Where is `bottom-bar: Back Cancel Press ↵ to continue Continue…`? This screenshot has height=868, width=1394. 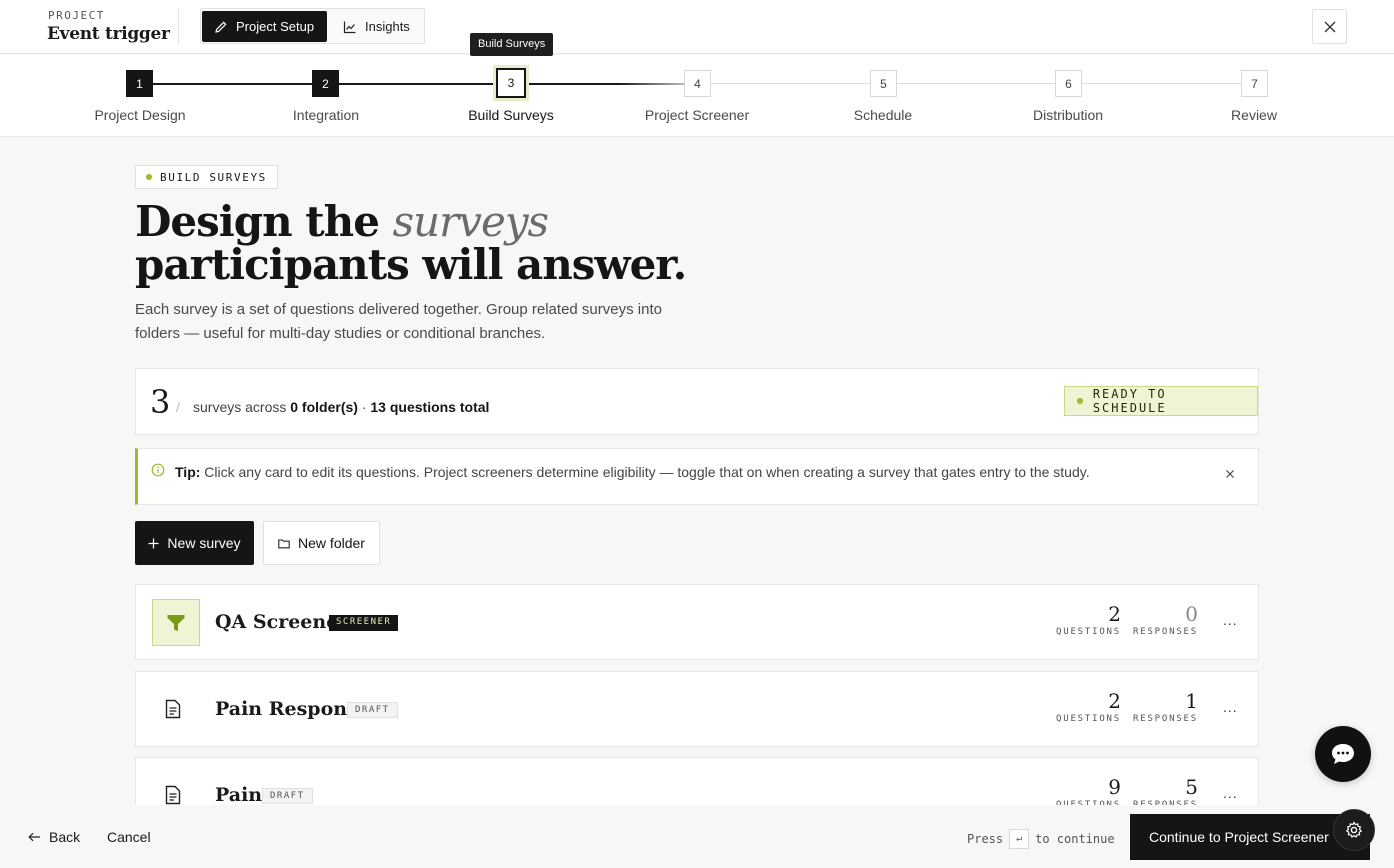 bottom-bar: Back Cancel Press ↵ to continue Continue… is located at coordinates (697, 836).